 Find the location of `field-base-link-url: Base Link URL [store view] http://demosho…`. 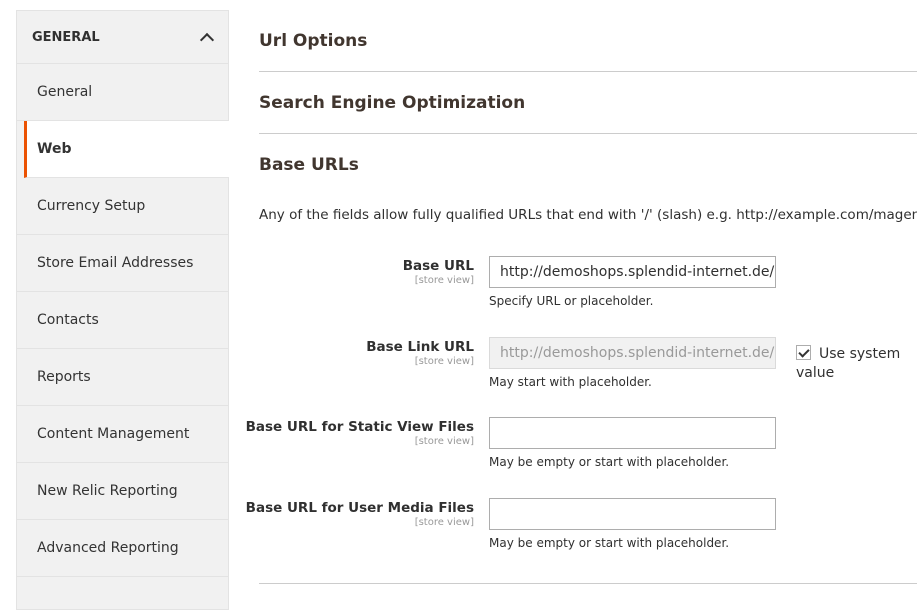

field-base-link-url: Base Link URL [store view] http://demosho… is located at coordinates (588, 372).